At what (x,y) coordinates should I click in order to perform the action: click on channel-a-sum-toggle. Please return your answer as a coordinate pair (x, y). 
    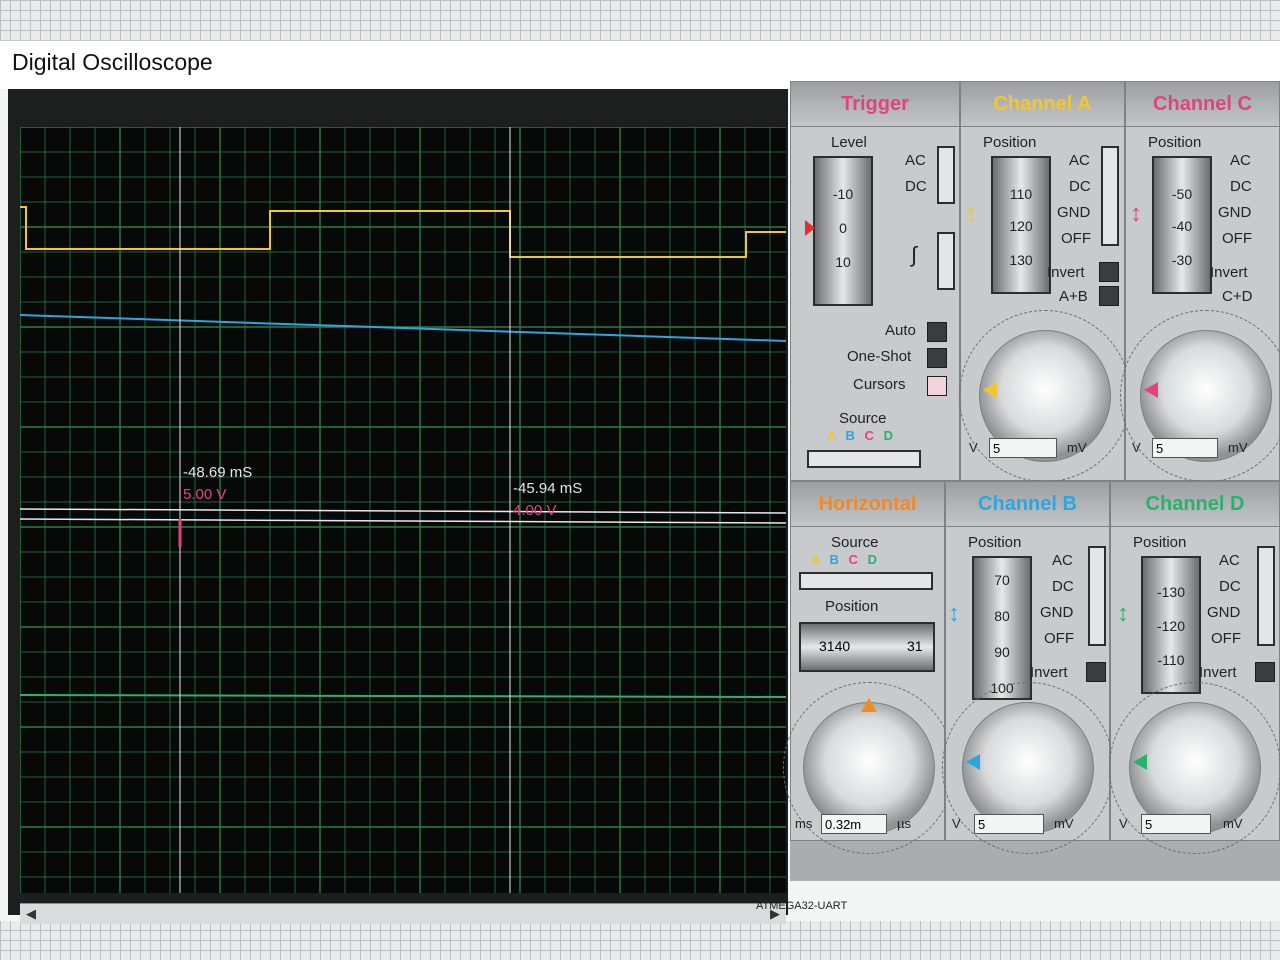
    Looking at the image, I should click on (1109, 296).